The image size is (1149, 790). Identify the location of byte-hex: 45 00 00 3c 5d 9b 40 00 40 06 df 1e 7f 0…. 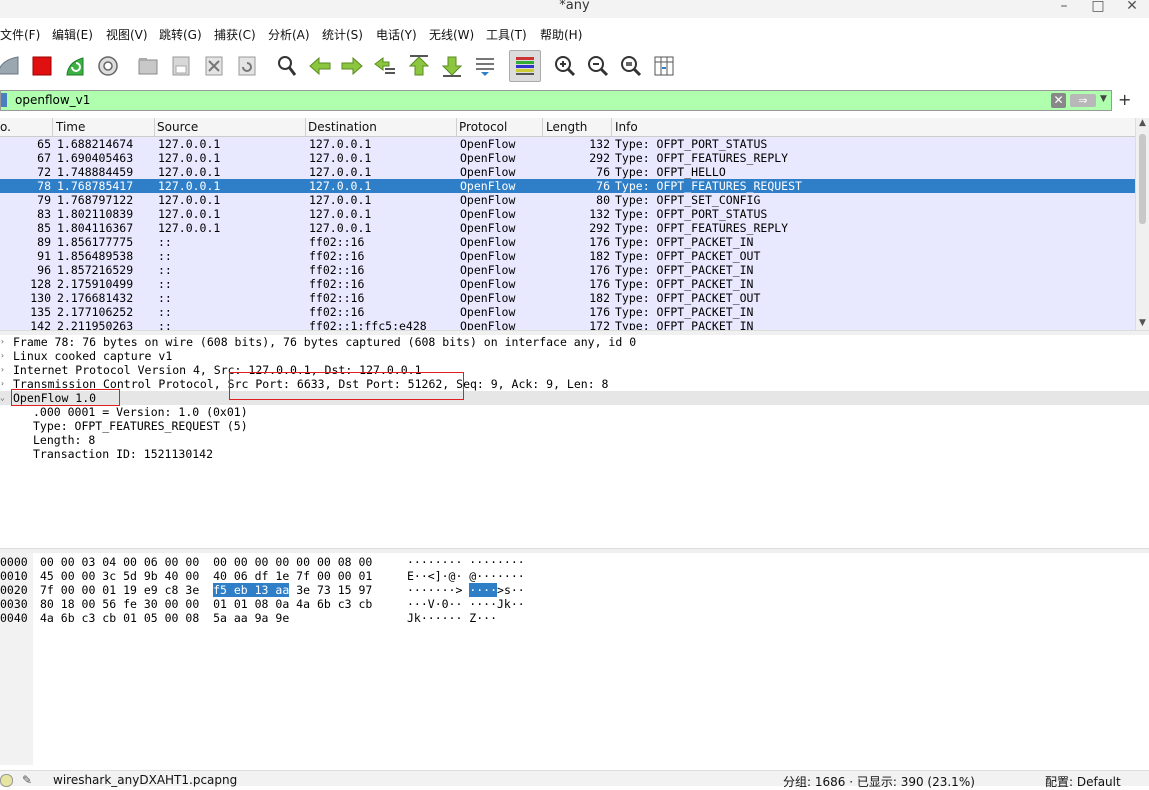
(206, 576).